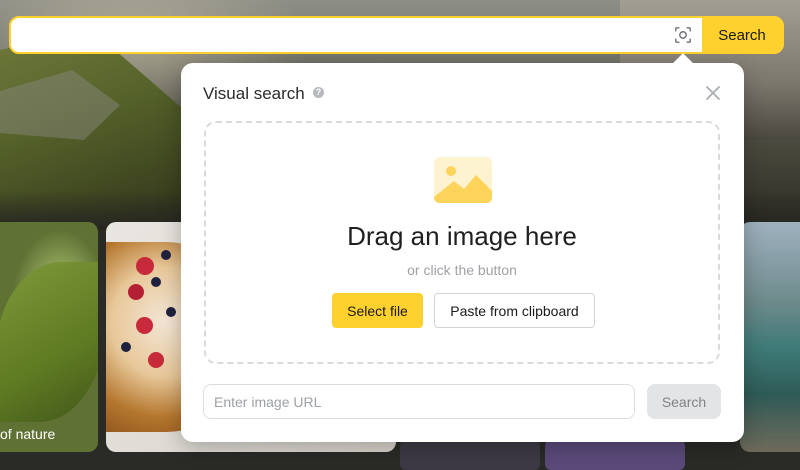 The width and height of the screenshot is (800, 470). I want to click on image-url-input, so click(419, 401).